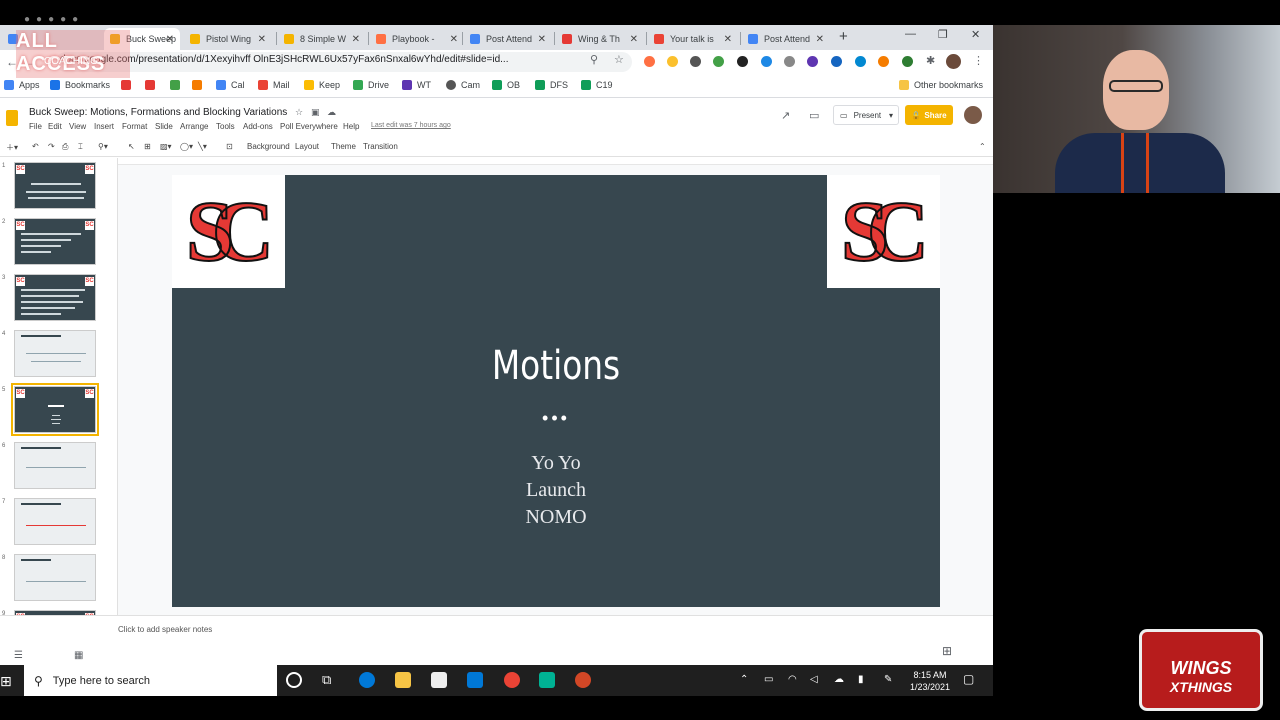  What do you see at coordinates (55, 409) in the screenshot?
I see `slide-thumbnail-5: SC SC` at bounding box center [55, 409].